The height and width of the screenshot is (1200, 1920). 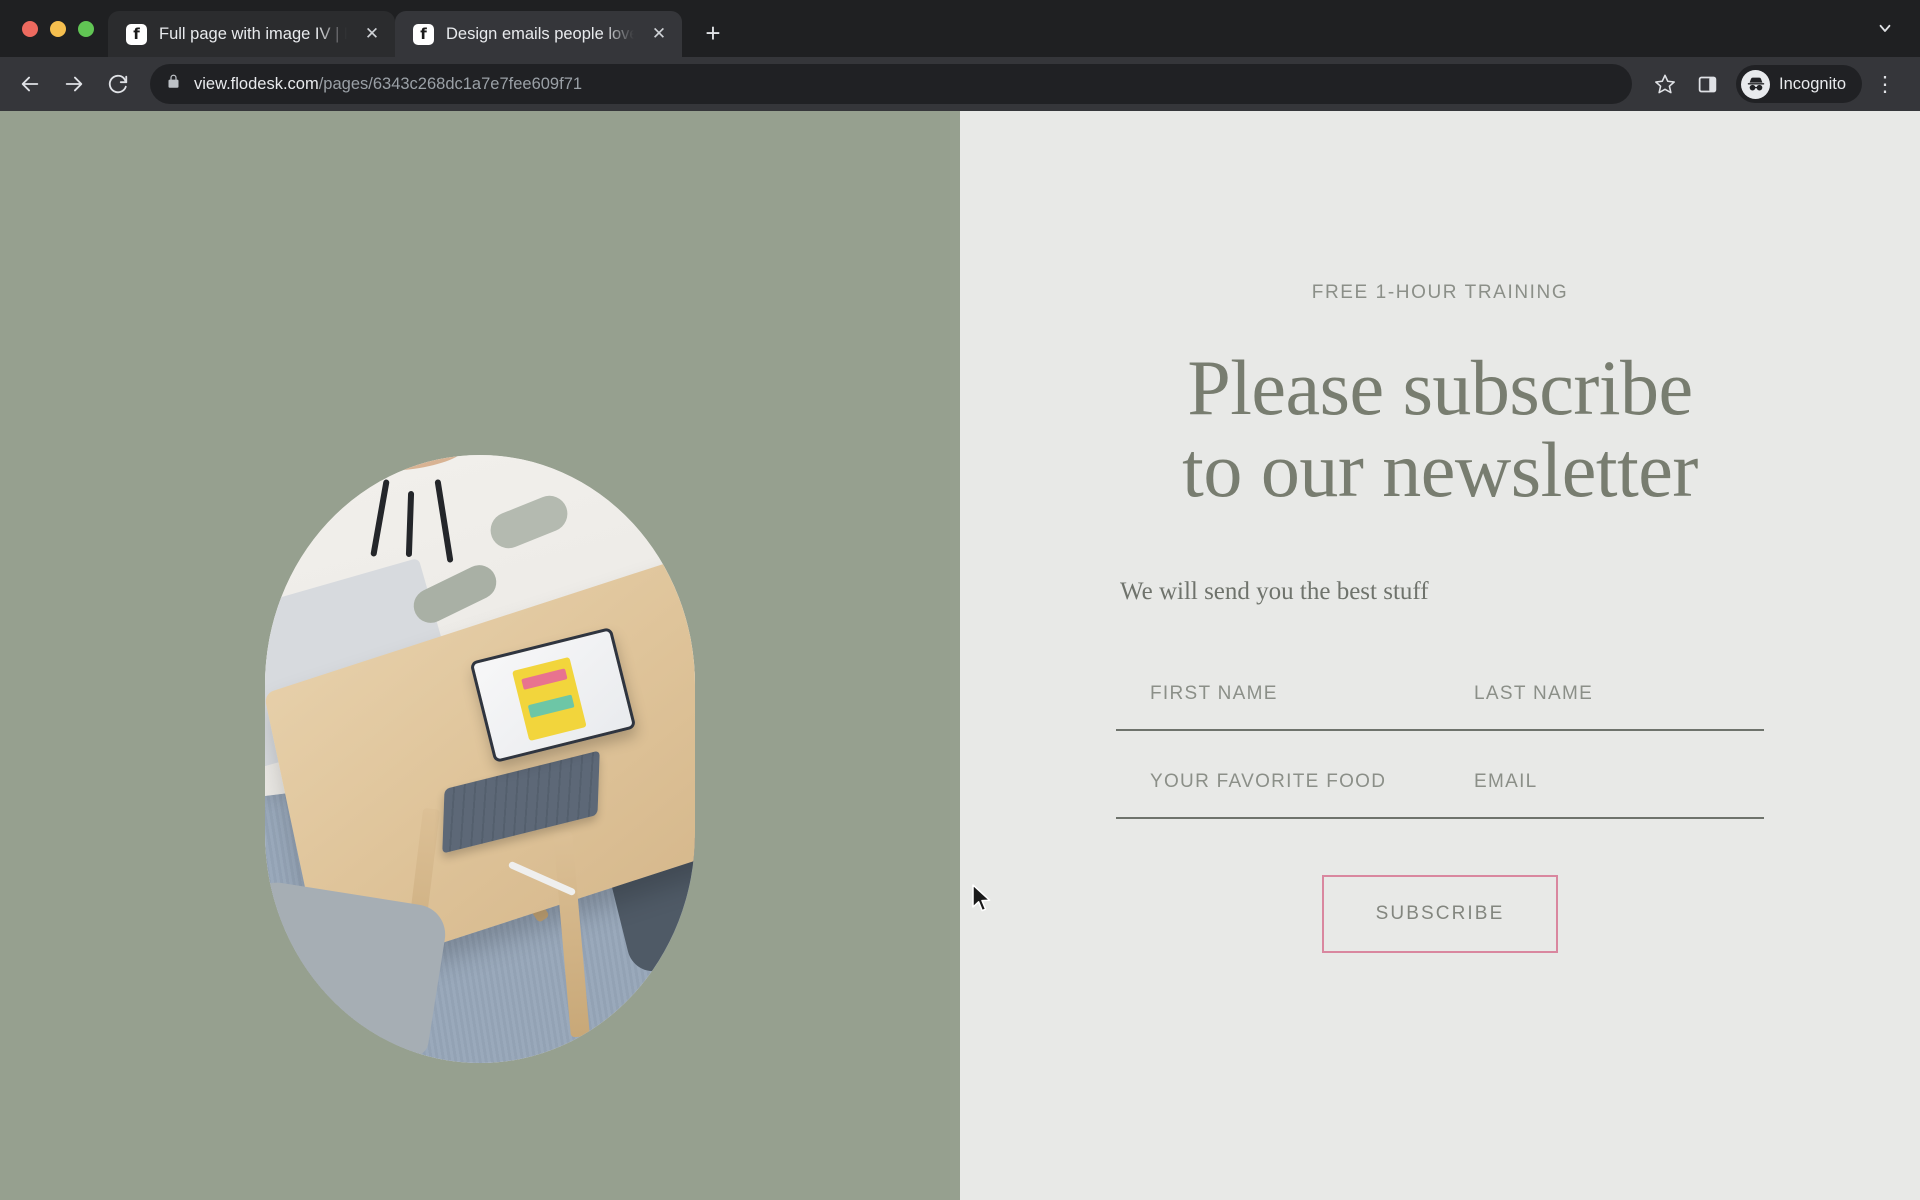 What do you see at coordinates (86, 28) in the screenshot?
I see `maximize-window-button` at bounding box center [86, 28].